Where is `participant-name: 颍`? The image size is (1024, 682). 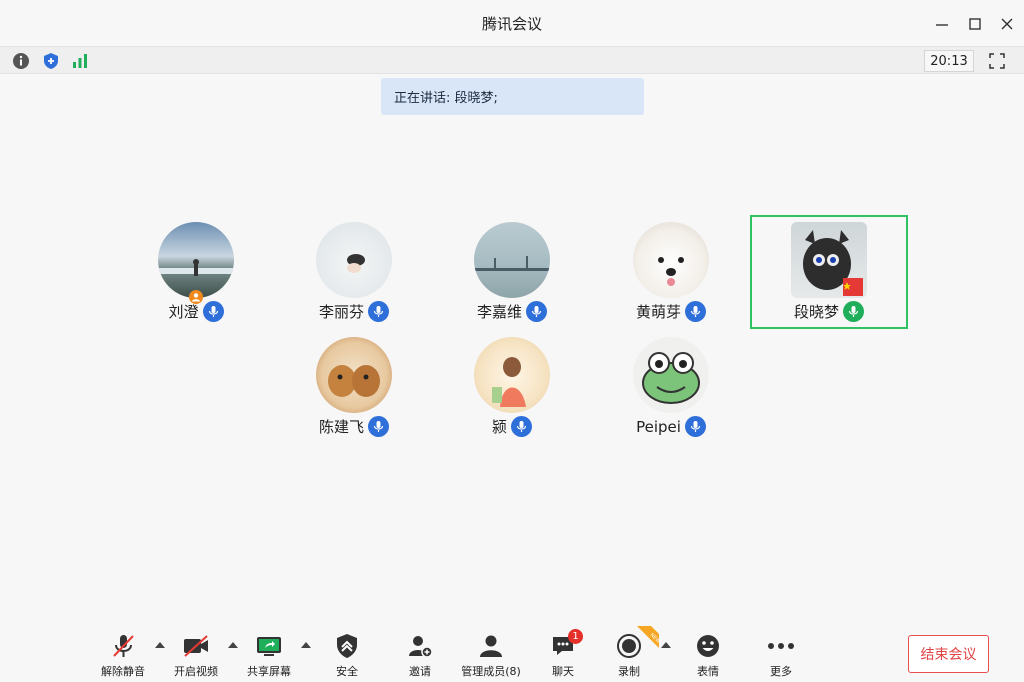 participant-name: 颍 is located at coordinates (499, 427).